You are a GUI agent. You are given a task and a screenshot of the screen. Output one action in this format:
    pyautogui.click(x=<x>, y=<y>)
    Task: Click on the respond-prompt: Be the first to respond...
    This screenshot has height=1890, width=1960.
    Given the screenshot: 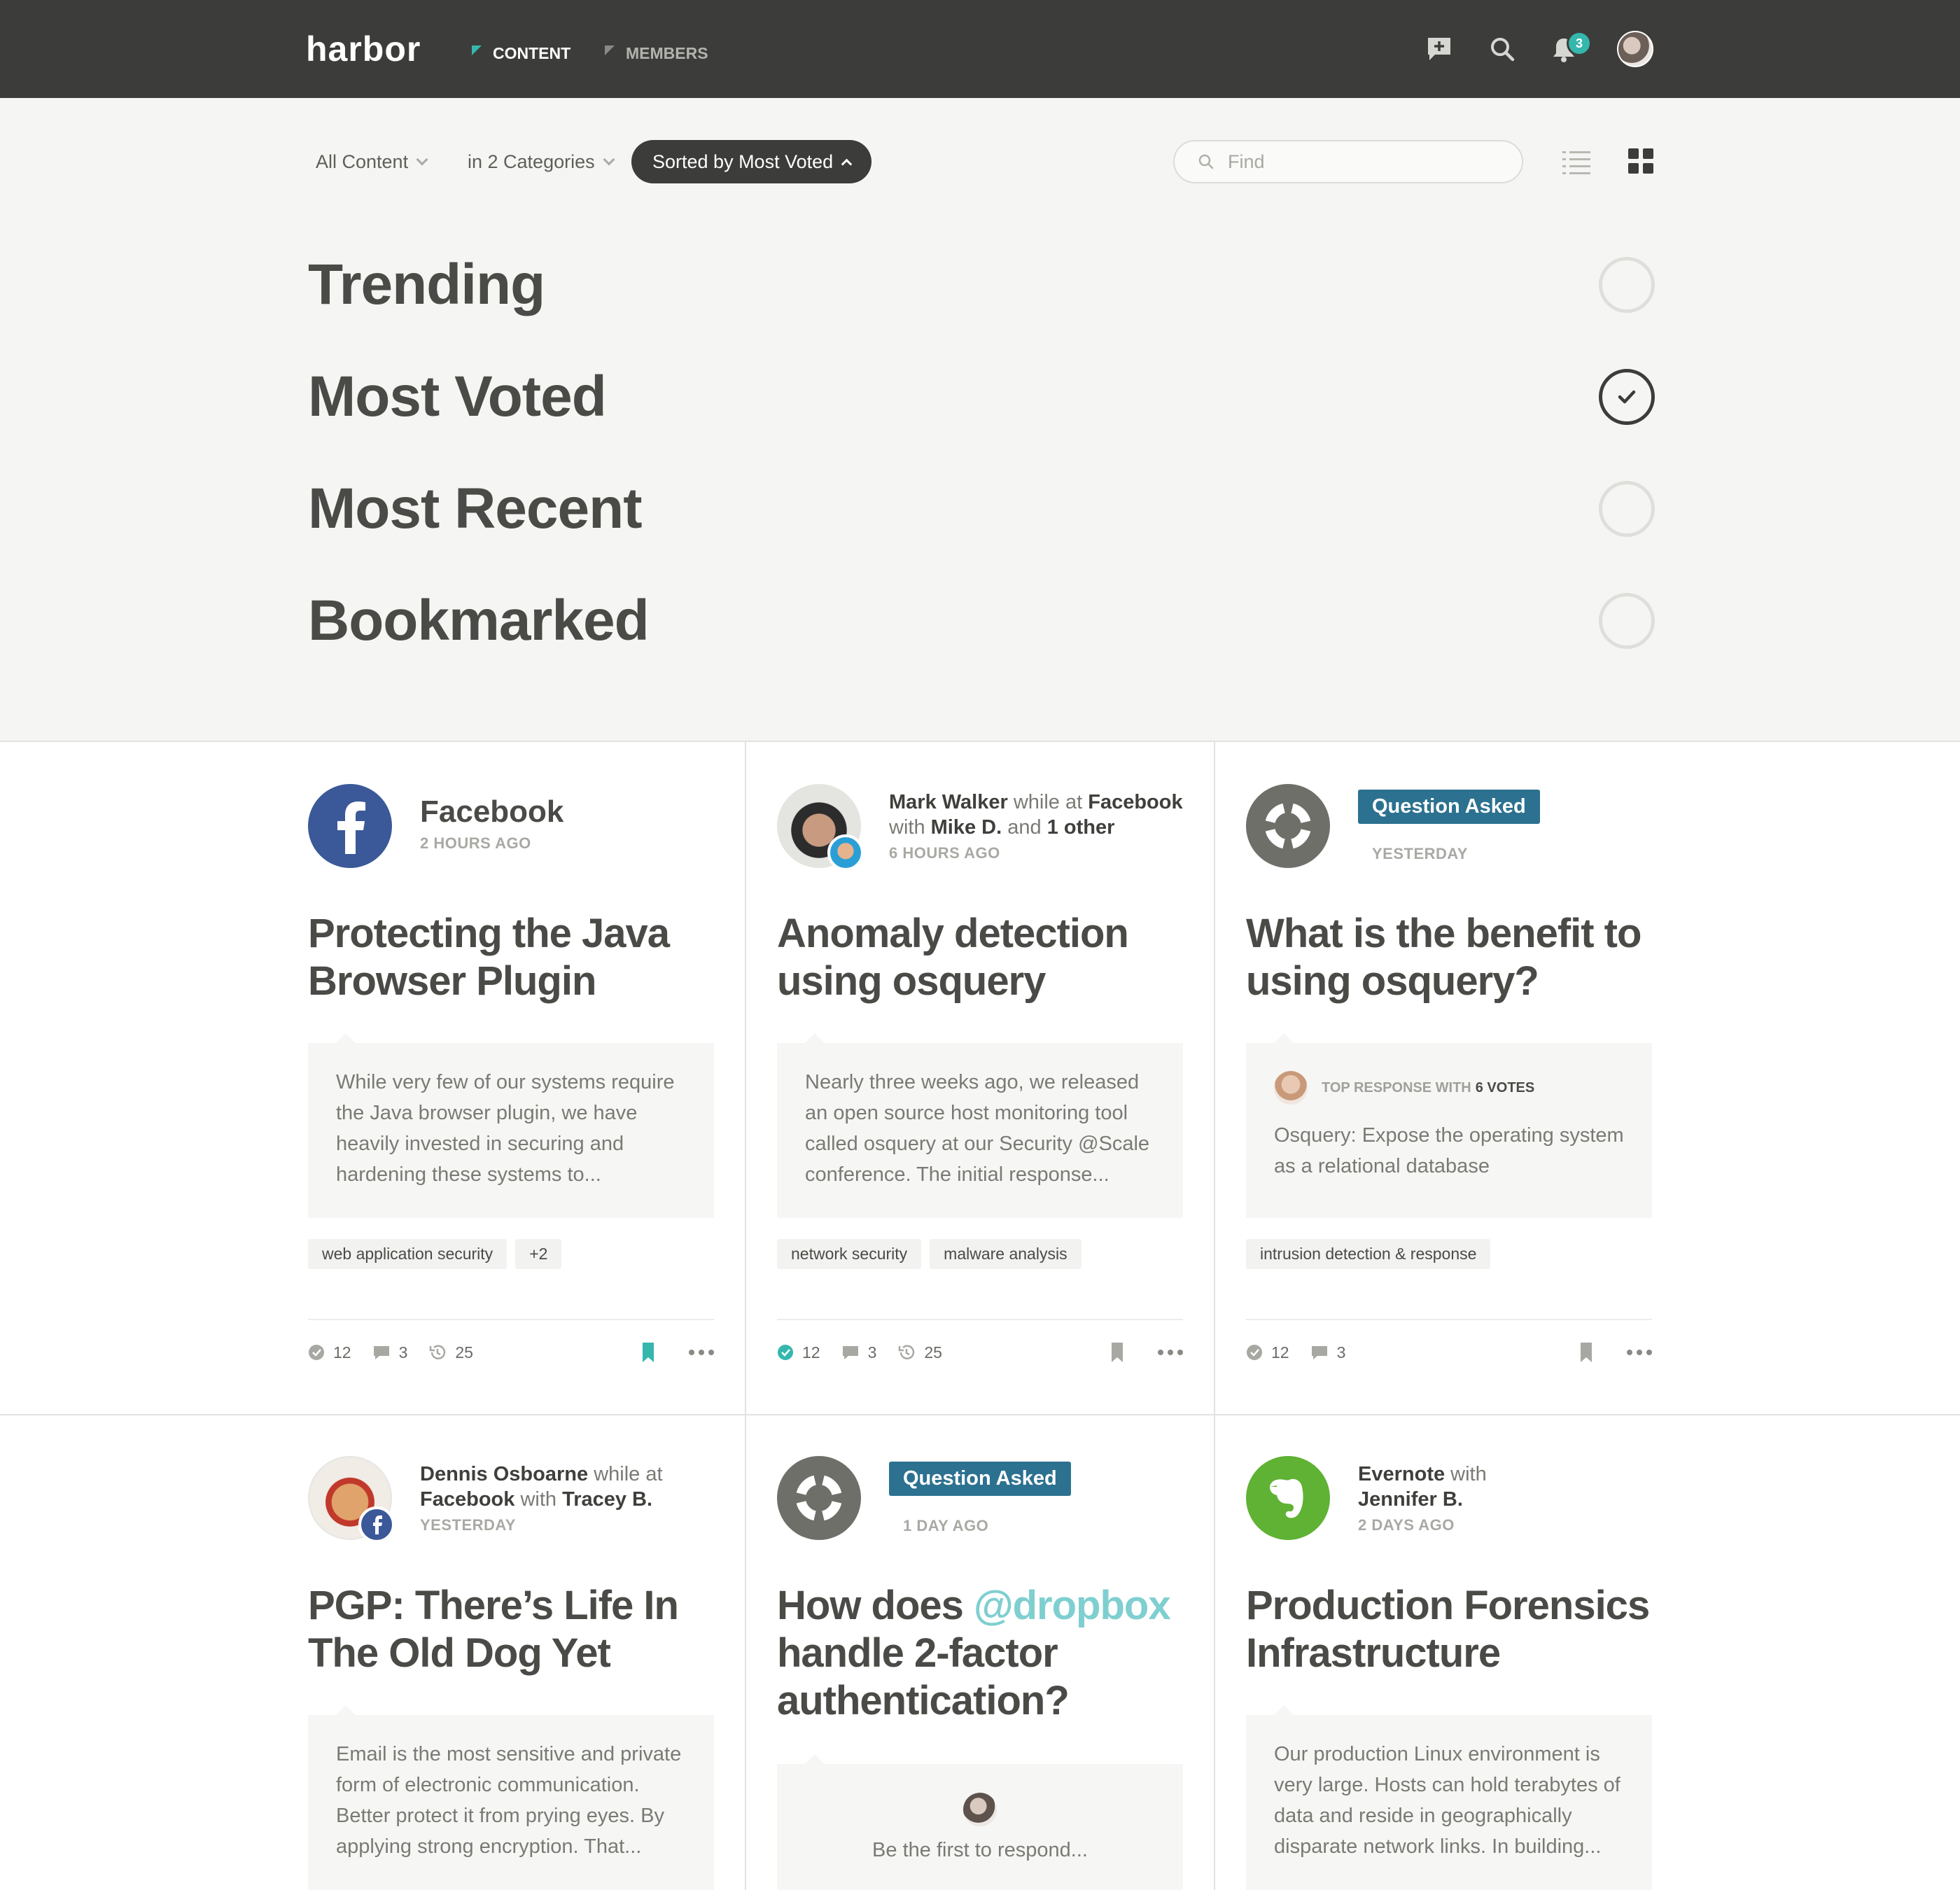 What is the action you would take?
    pyautogui.click(x=980, y=1822)
    